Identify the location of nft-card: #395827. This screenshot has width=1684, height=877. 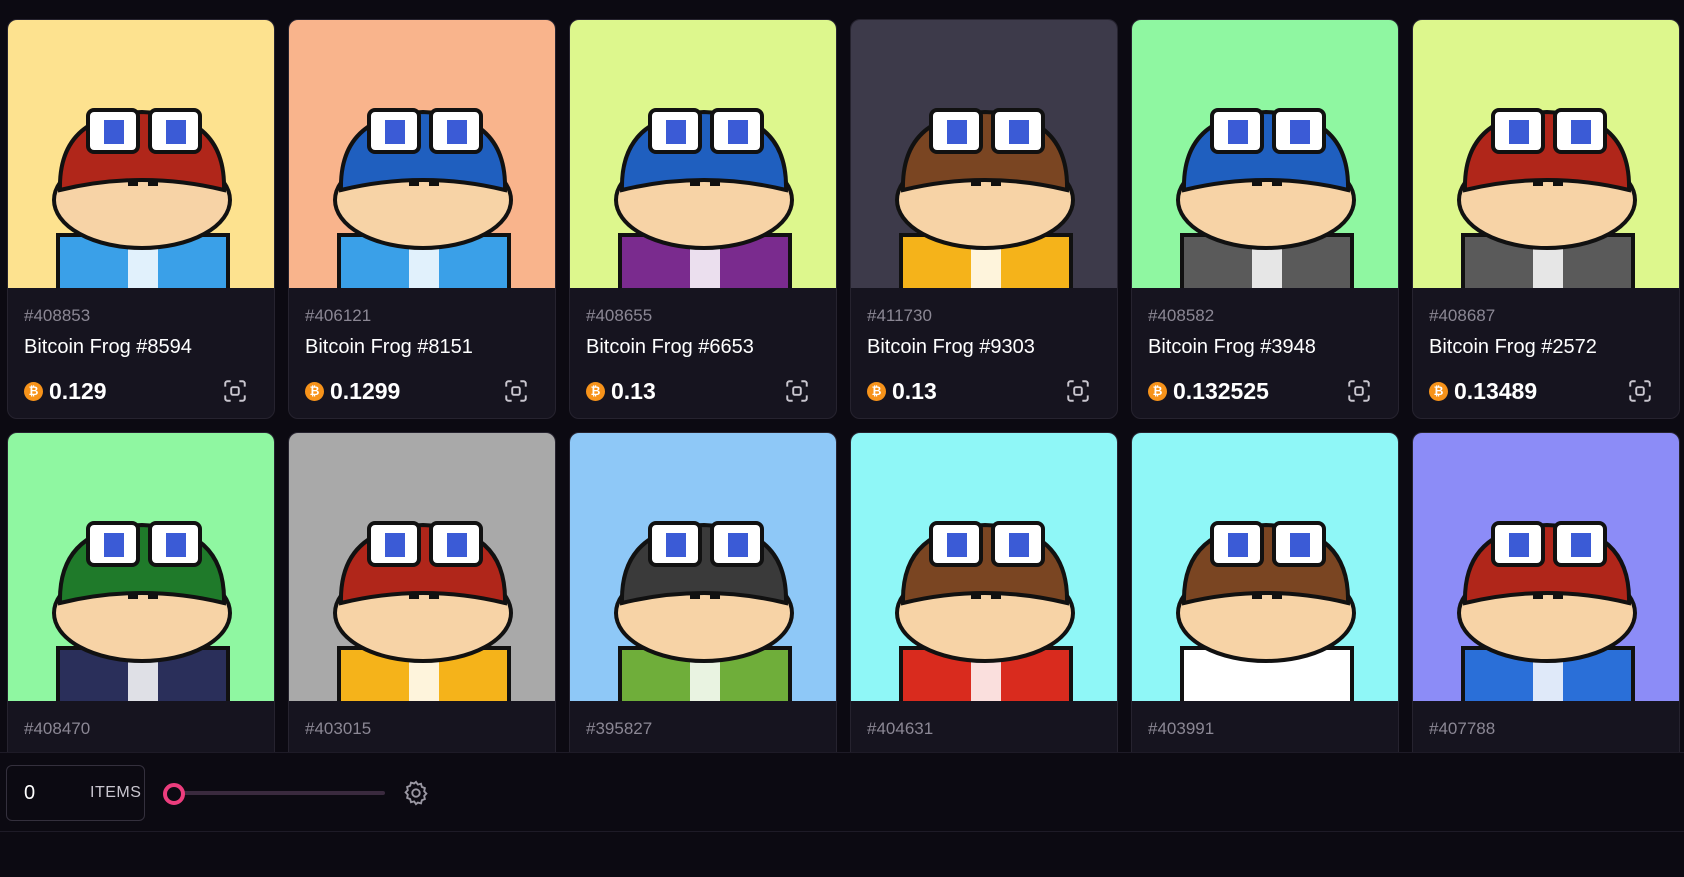
(703, 592).